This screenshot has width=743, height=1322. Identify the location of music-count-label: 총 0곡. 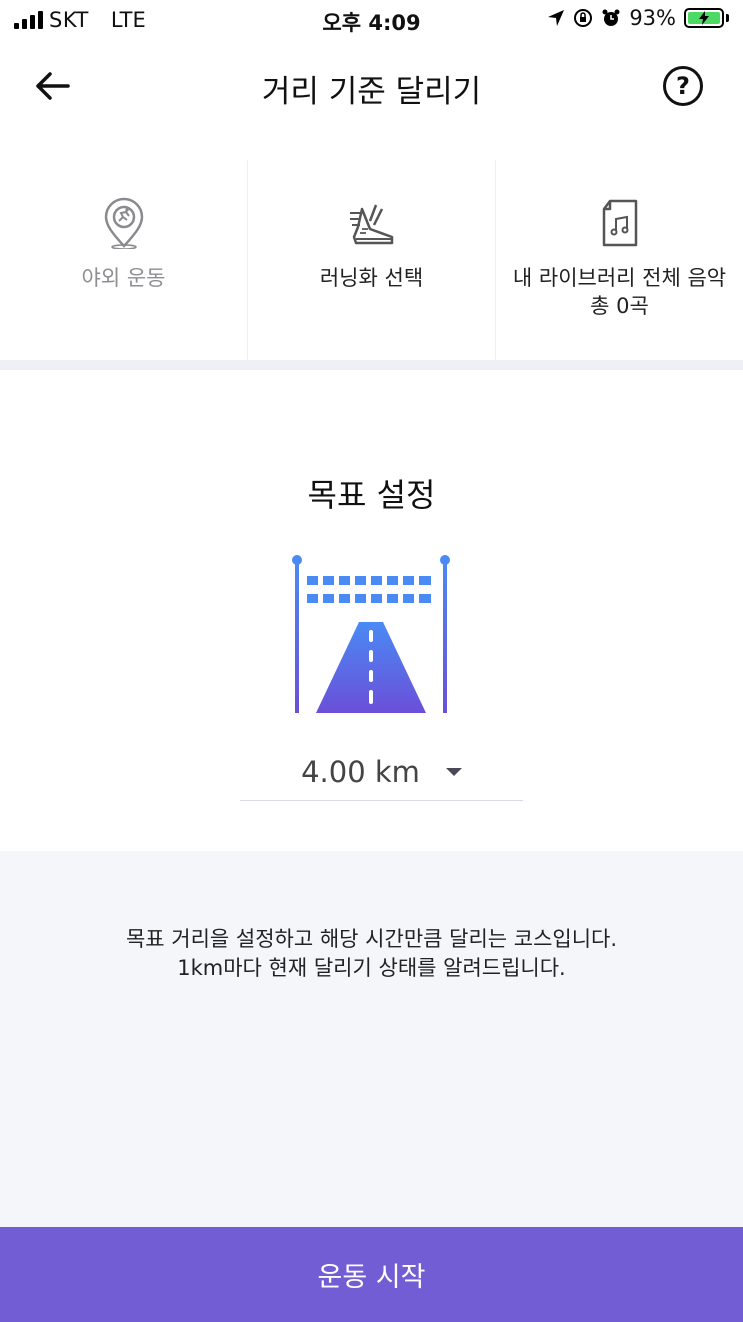
(619, 306).